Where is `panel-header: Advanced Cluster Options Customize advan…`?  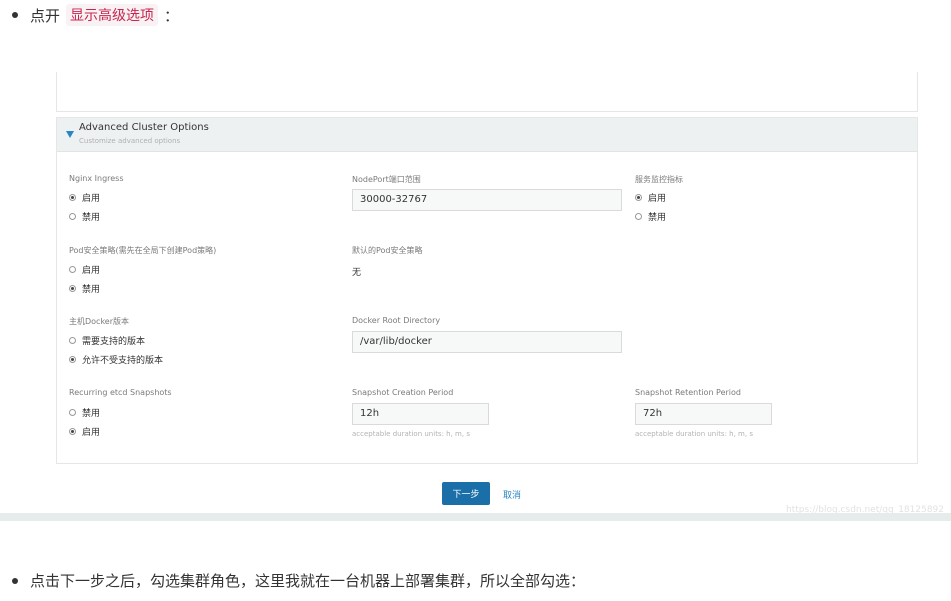
panel-header: Advanced Cluster Options Customize advan… is located at coordinates (487, 135).